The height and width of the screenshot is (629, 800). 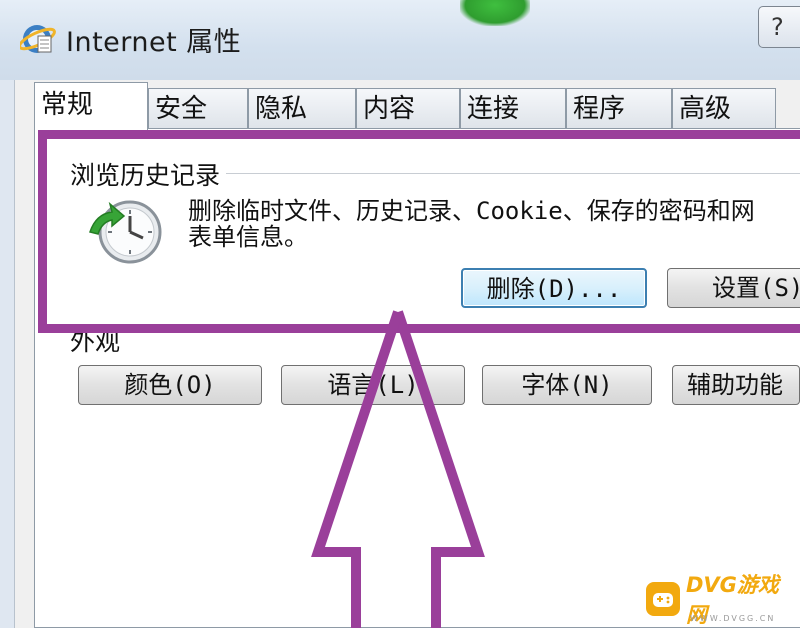 I want to click on tab-advanced: 高级, so click(x=724, y=108).